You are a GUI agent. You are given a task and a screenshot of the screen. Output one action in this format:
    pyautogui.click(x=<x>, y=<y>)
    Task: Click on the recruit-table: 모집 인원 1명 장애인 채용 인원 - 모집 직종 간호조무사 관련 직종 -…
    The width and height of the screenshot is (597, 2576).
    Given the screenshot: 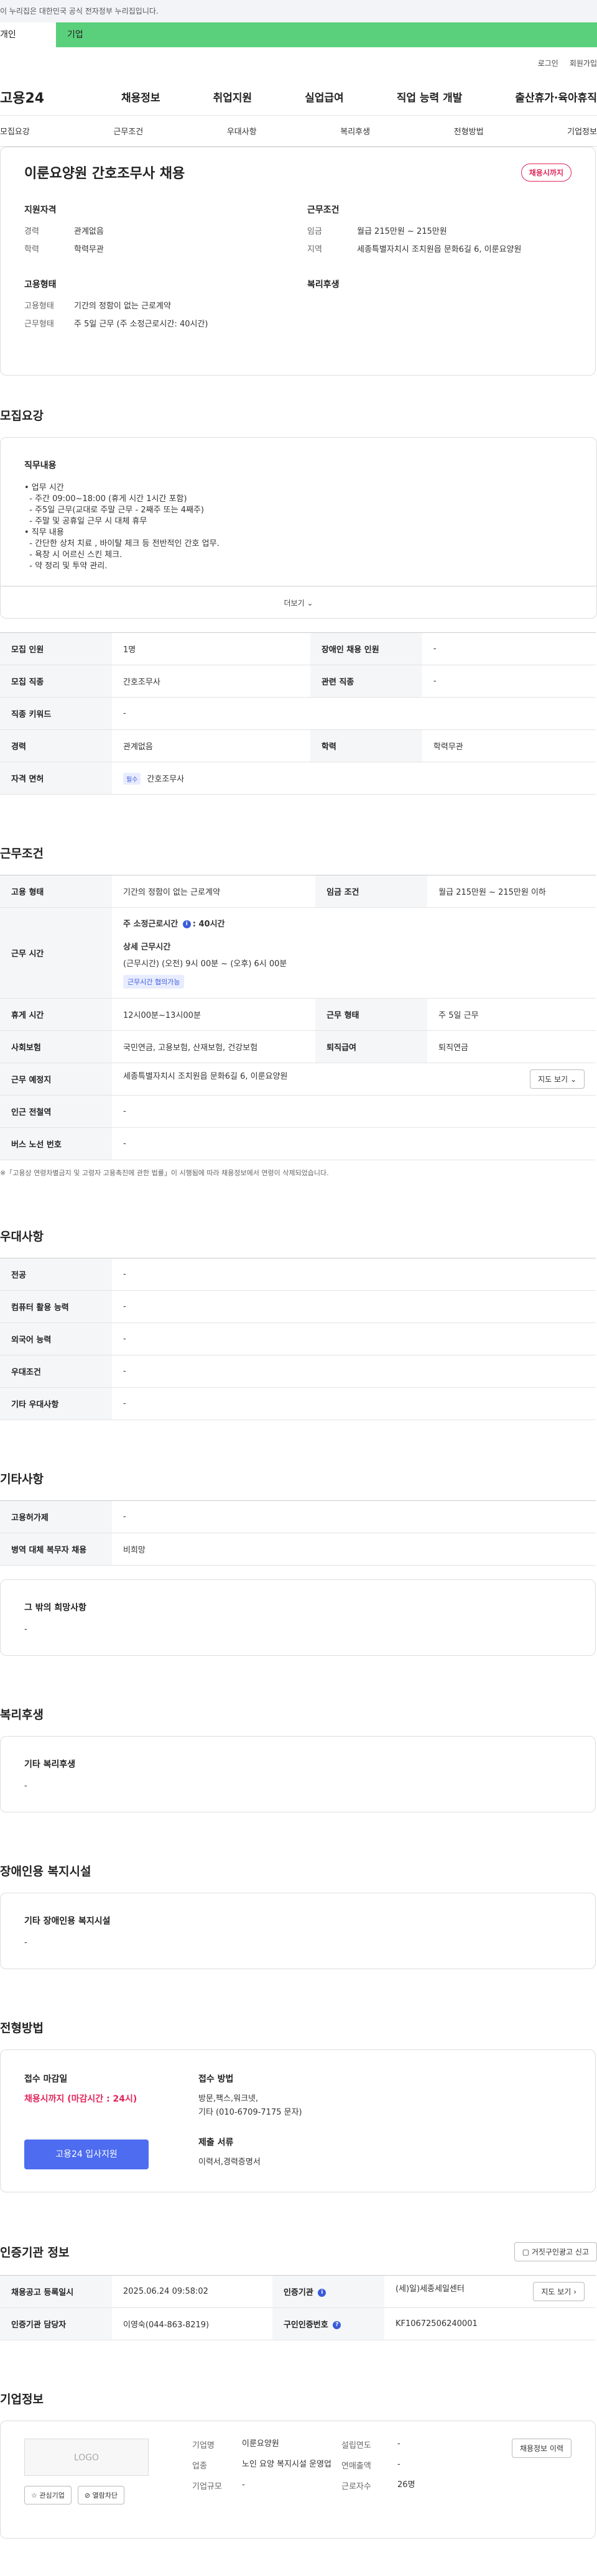 What is the action you would take?
    pyautogui.click(x=298, y=713)
    